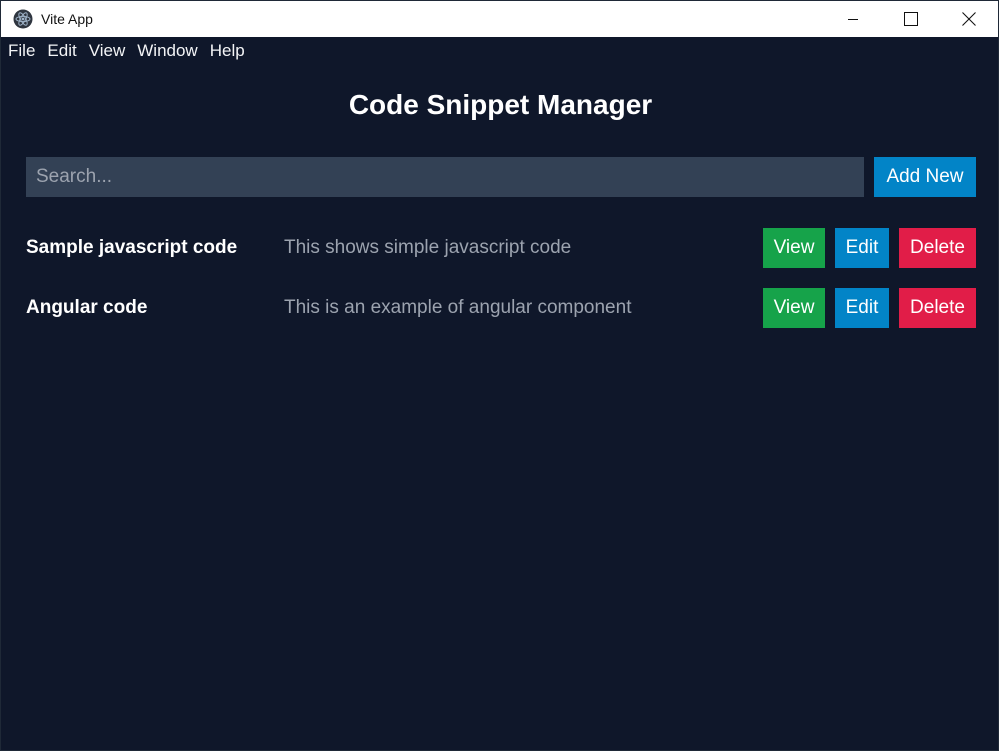 The image size is (999, 751). What do you see at coordinates (21, 51) in the screenshot?
I see `menu-file: File` at bounding box center [21, 51].